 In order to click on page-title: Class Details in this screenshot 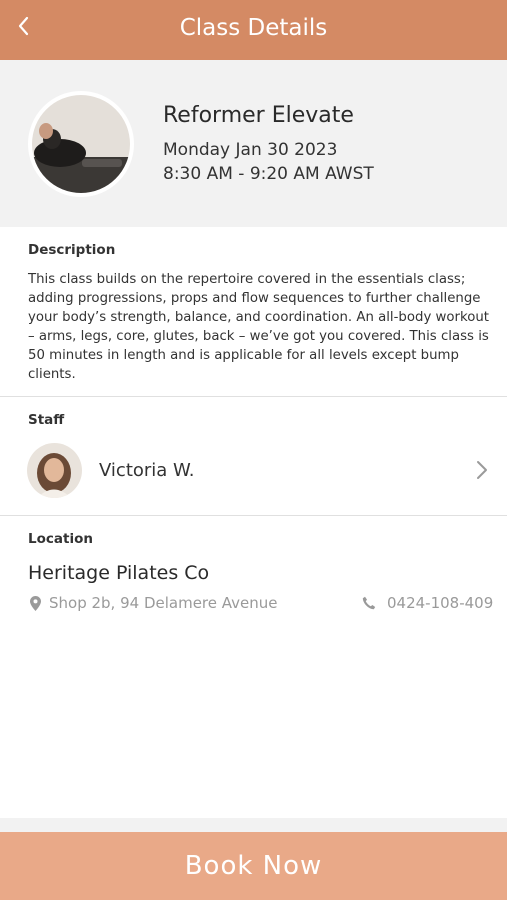, I will do `click(253, 28)`.